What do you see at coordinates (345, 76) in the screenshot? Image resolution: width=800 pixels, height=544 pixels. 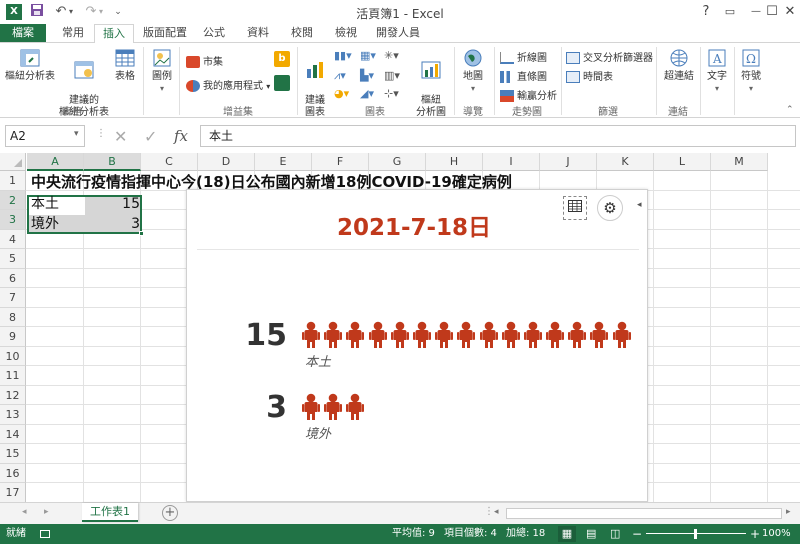 I see `line-chart-icon: ⩘▾` at bounding box center [345, 76].